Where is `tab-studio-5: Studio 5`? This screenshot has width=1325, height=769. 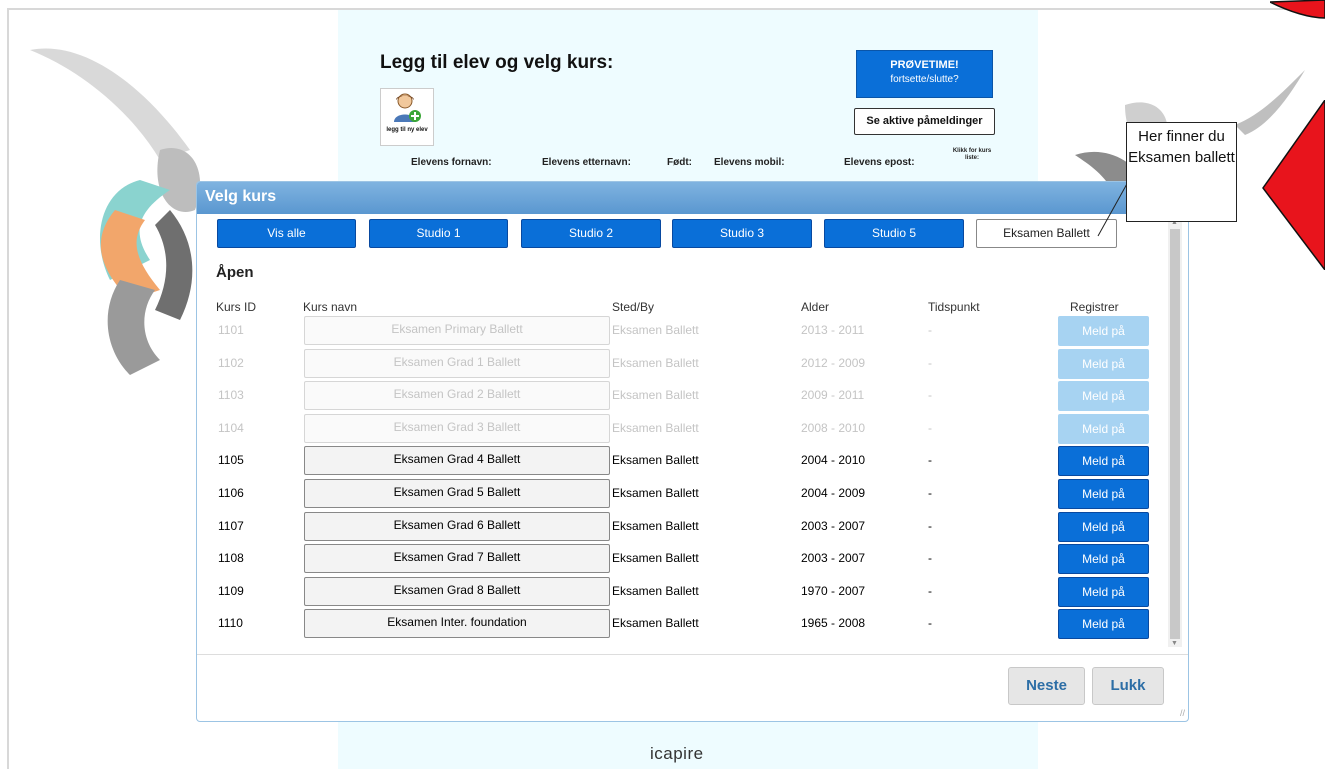 tab-studio-5: Studio 5 is located at coordinates (894, 233).